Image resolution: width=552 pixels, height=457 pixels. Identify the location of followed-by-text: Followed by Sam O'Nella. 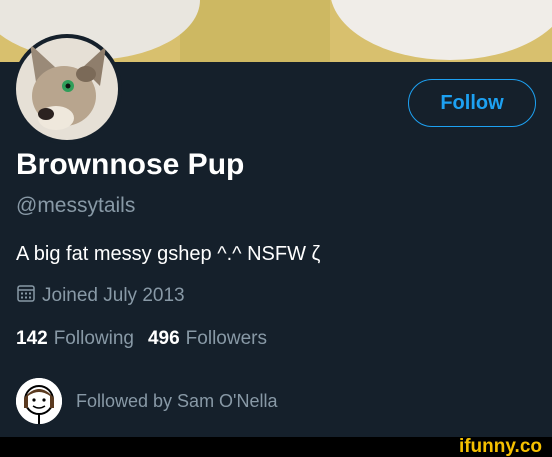
(177, 400).